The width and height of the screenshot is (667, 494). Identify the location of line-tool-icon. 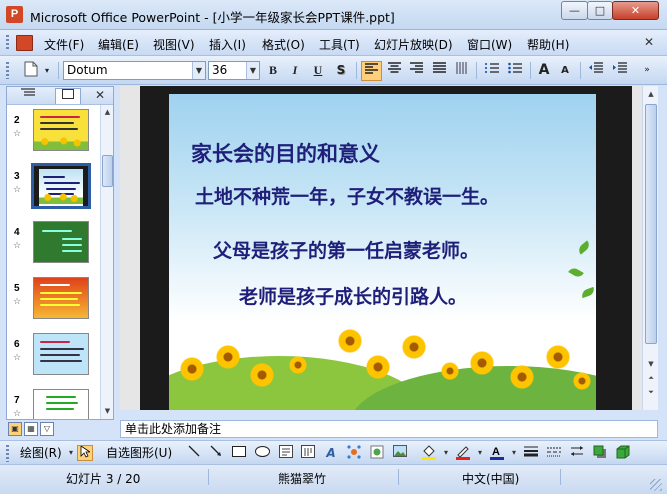
(194, 453).